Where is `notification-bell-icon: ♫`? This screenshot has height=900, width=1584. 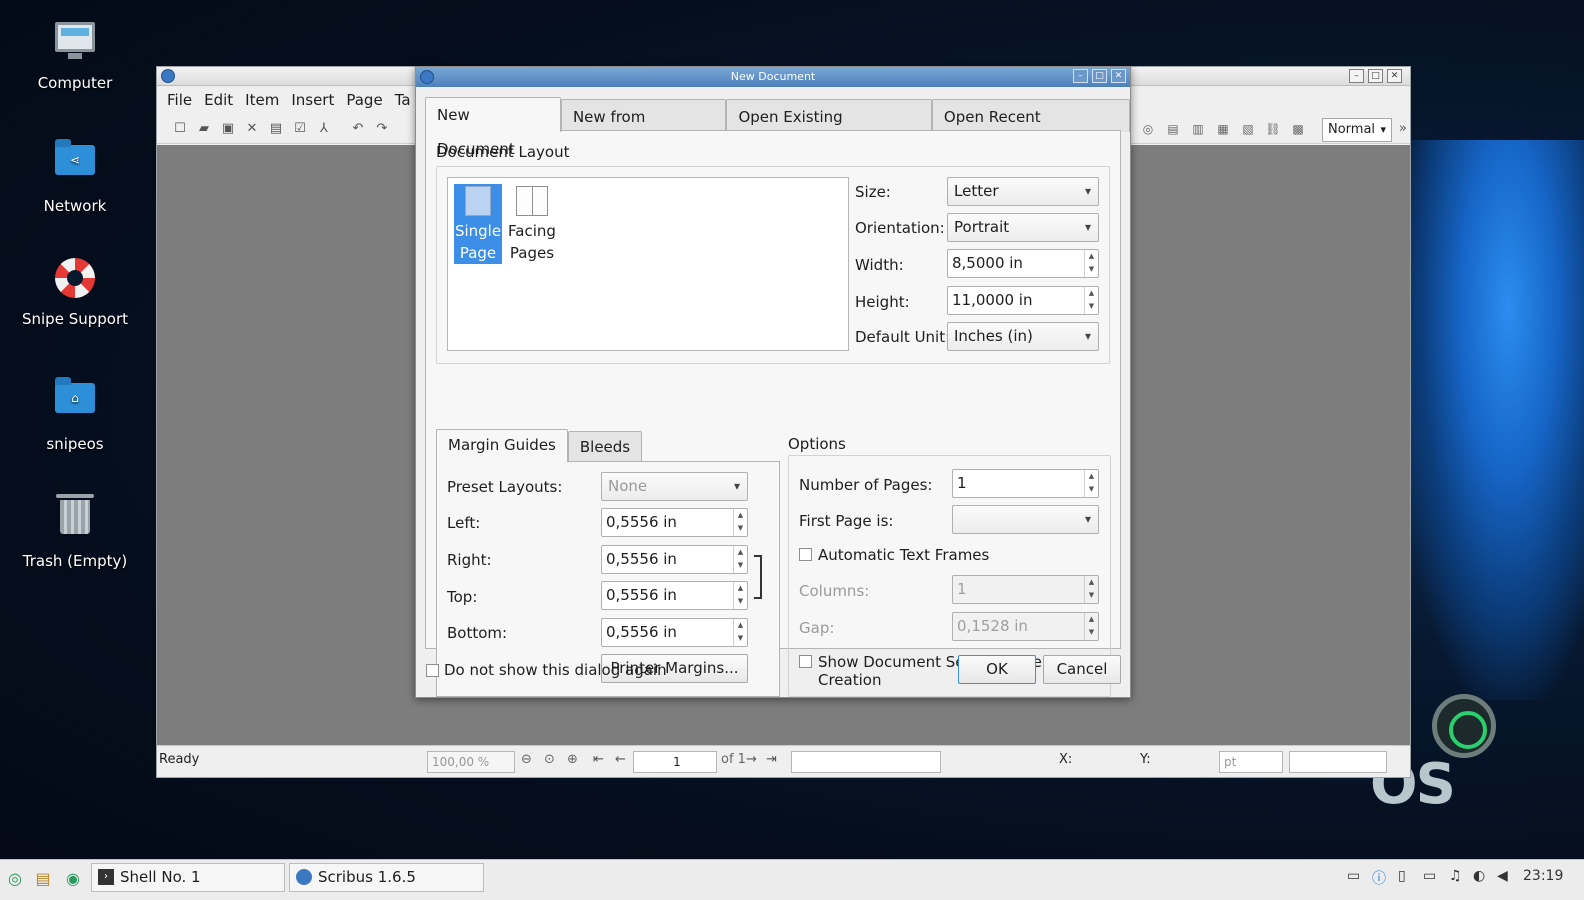
notification-bell-icon: ♫ is located at coordinates (1455, 876).